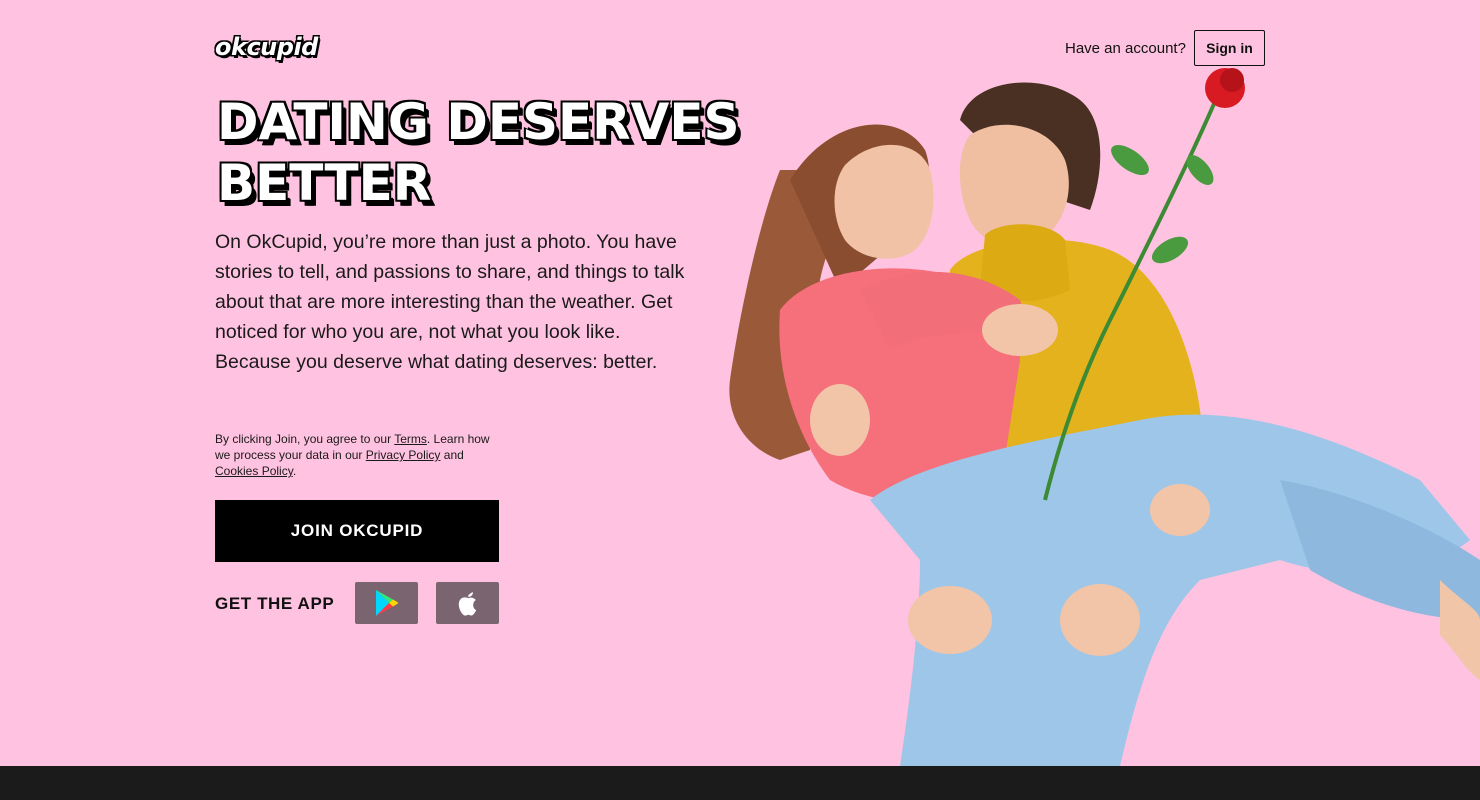 This screenshot has height=800, width=1480. What do you see at coordinates (294, 471) in the screenshot?
I see `legal-suffix: .` at bounding box center [294, 471].